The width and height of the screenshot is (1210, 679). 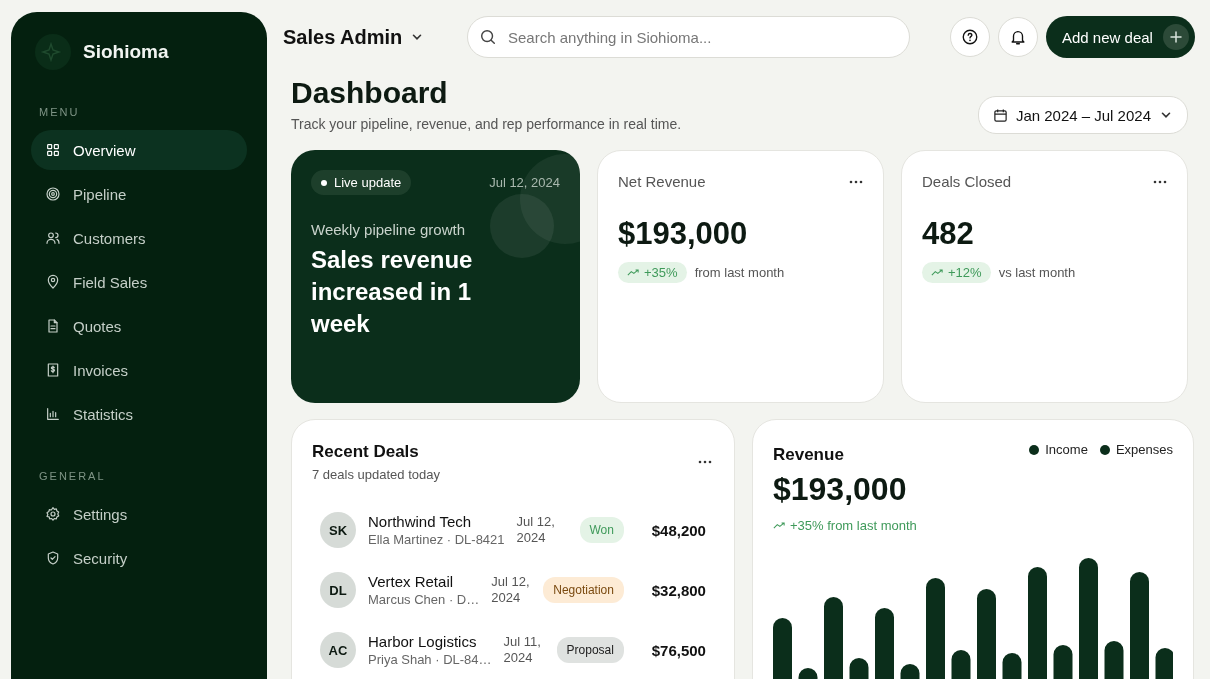 What do you see at coordinates (354, 37) in the screenshot?
I see `workspace-switcher: Sales Admin` at bounding box center [354, 37].